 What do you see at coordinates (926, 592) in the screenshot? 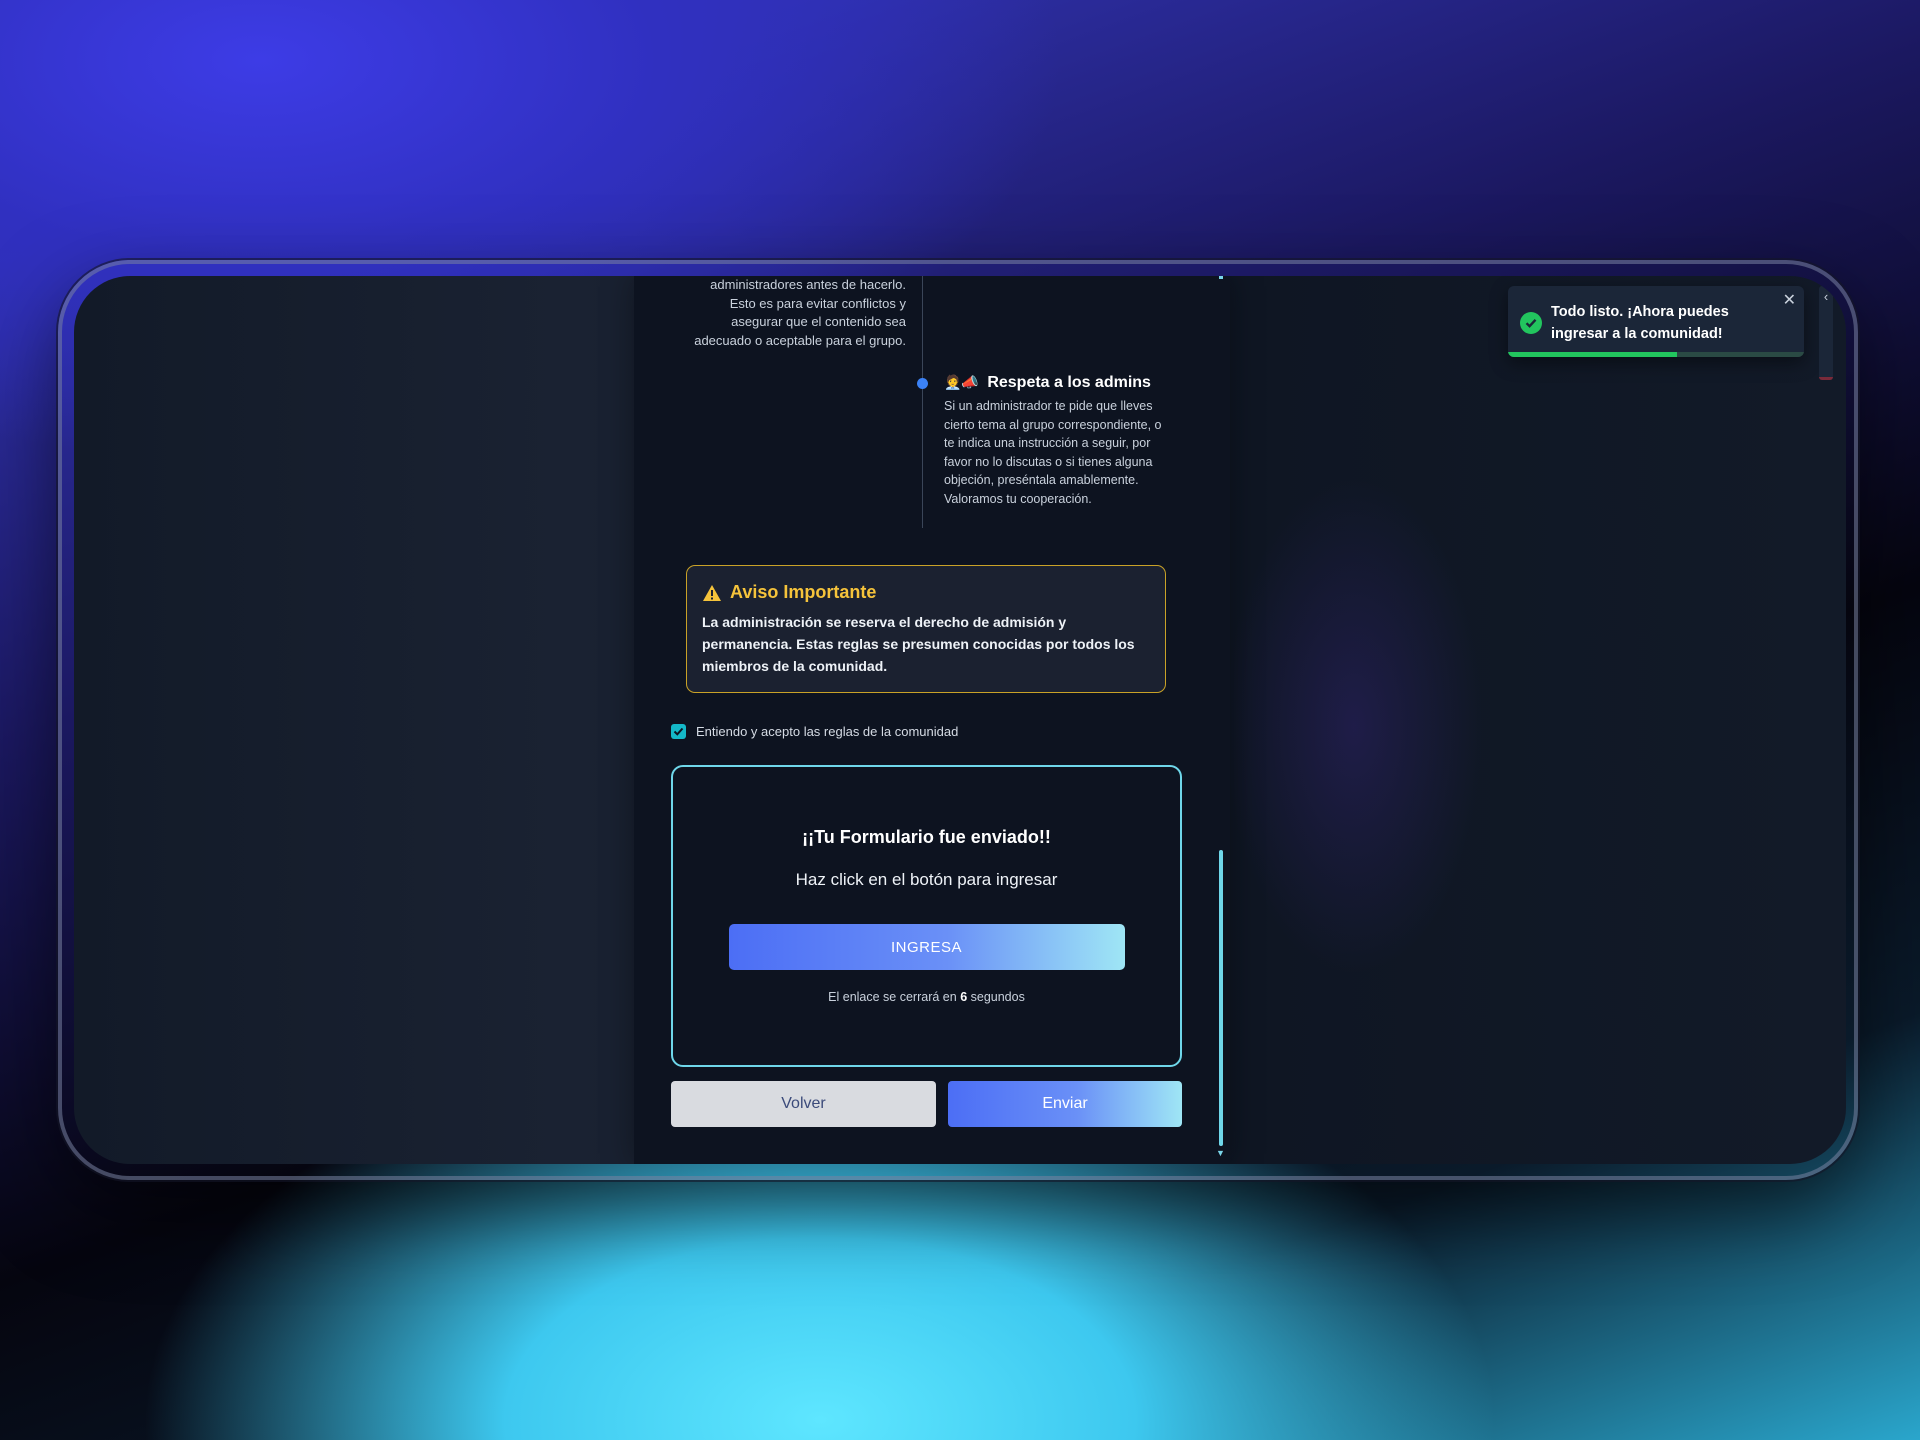
I see `notice-title-row: Aviso Importante` at bounding box center [926, 592].